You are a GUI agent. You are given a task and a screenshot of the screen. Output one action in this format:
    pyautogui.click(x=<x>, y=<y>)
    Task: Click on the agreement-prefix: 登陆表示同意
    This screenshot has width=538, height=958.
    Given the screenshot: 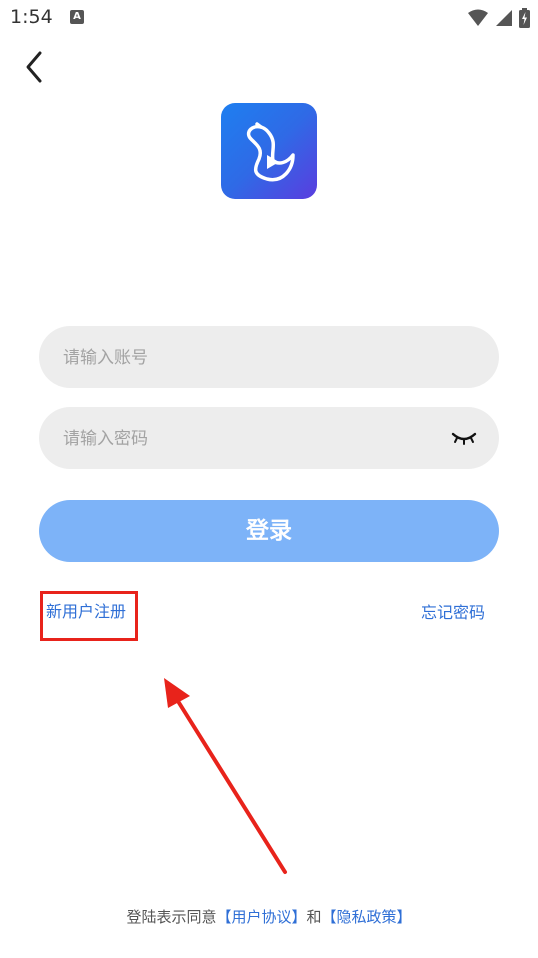 What is the action you would take?
    pyautogui.click(x=171, y=917)
    